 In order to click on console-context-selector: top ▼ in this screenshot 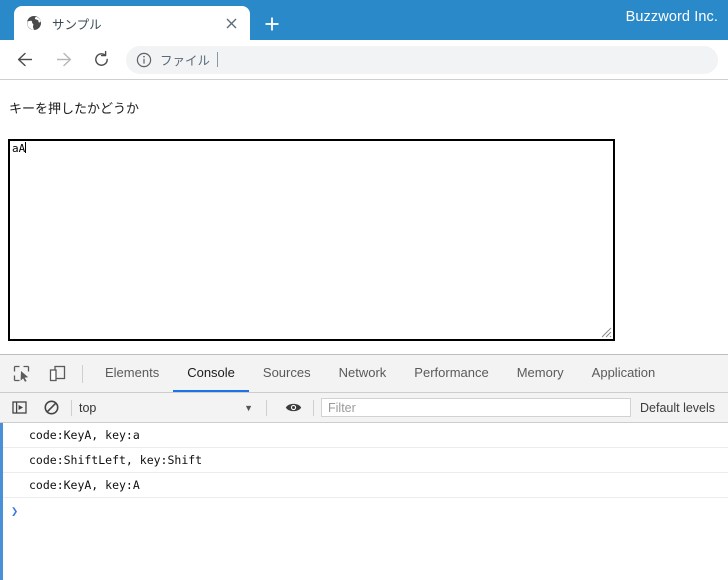, I will do `click(169, 408)`.